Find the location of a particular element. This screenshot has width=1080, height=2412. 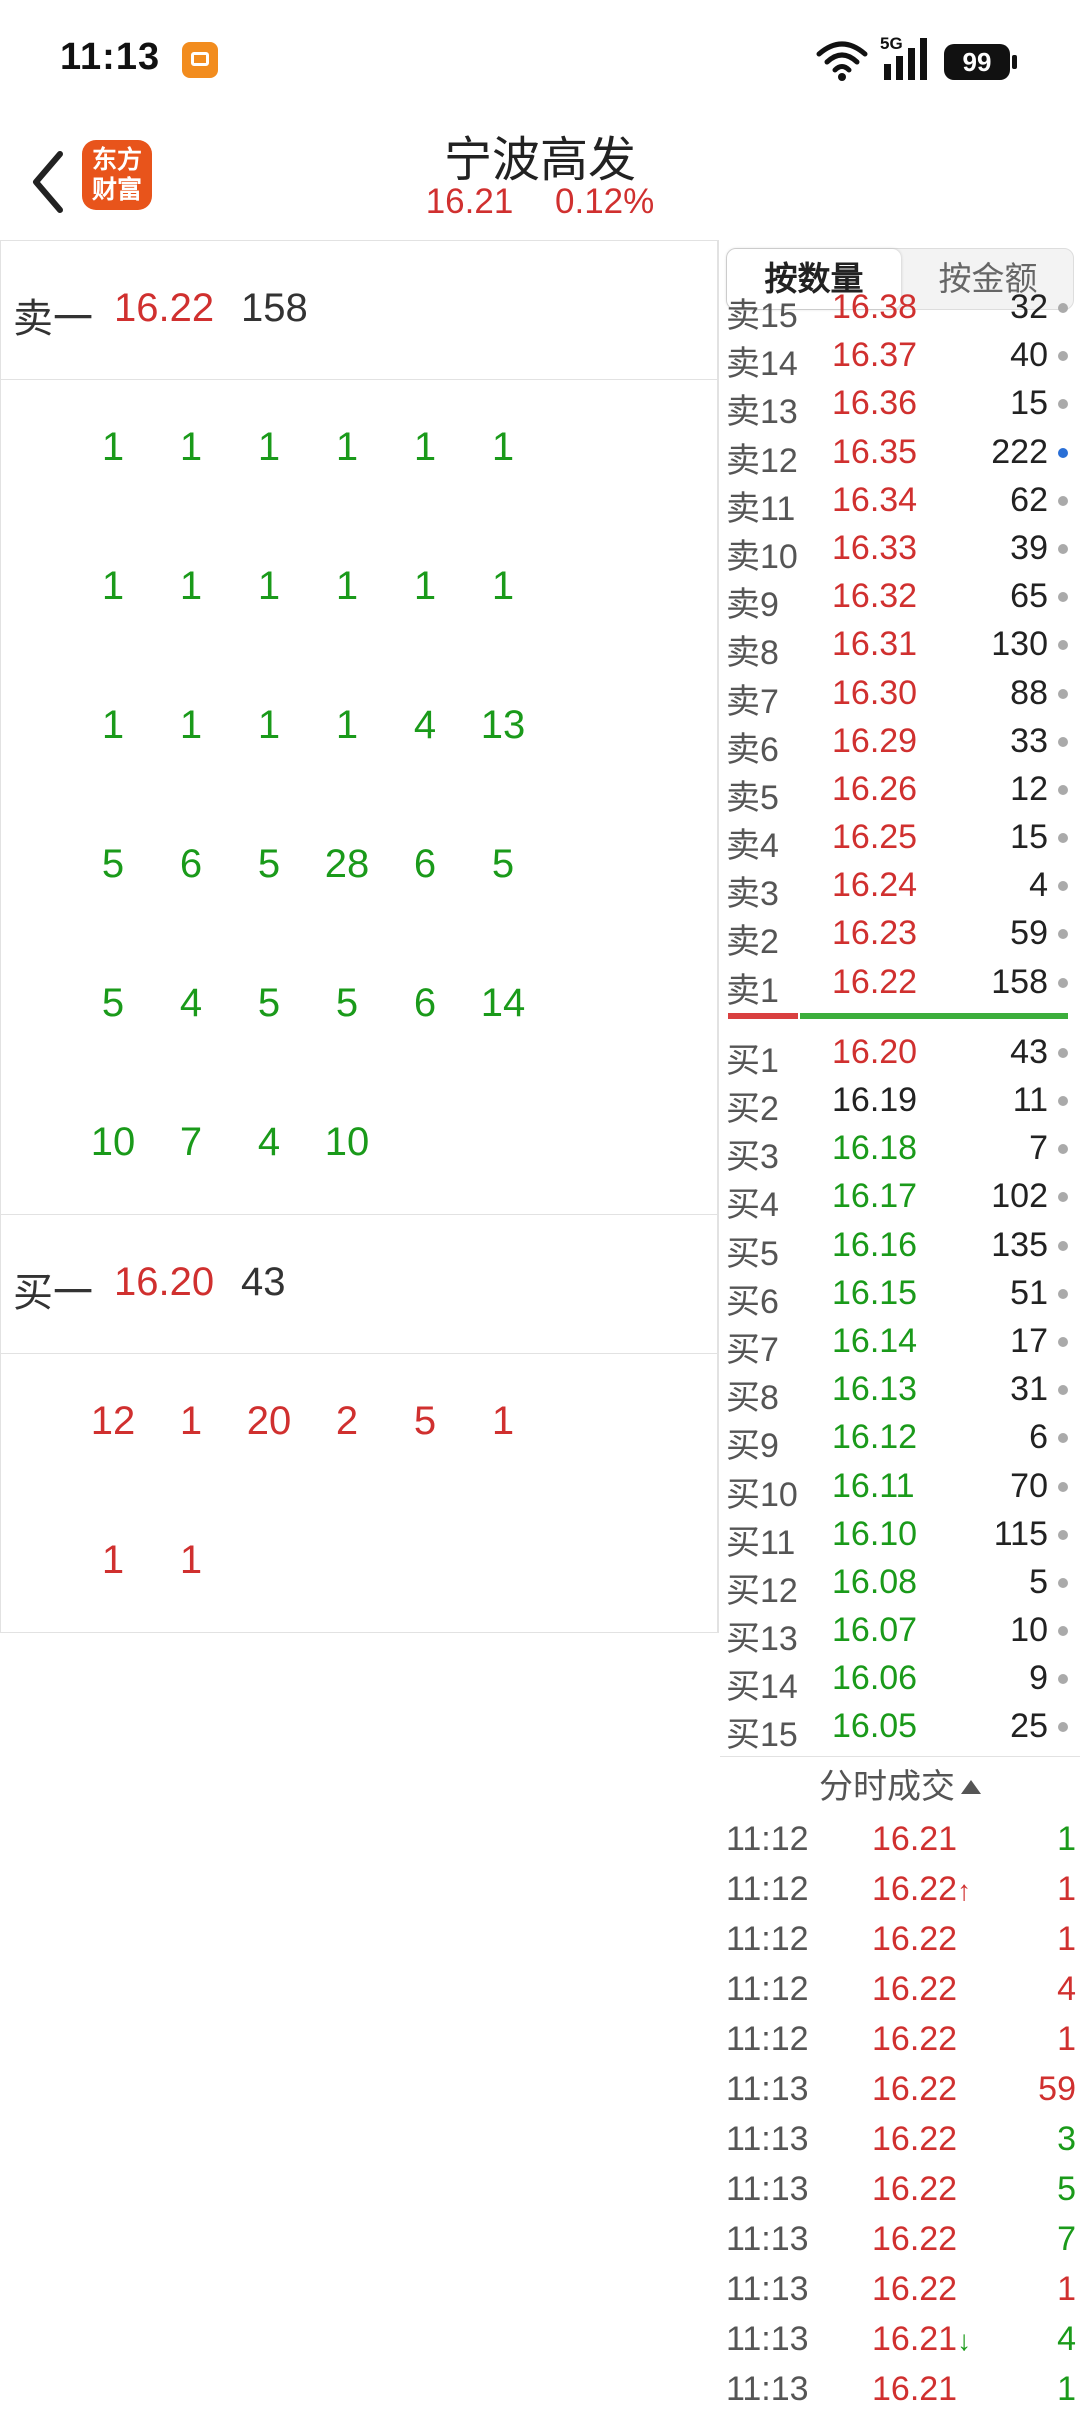

level-price: 16.17 is located at coordinates (875, 1196).